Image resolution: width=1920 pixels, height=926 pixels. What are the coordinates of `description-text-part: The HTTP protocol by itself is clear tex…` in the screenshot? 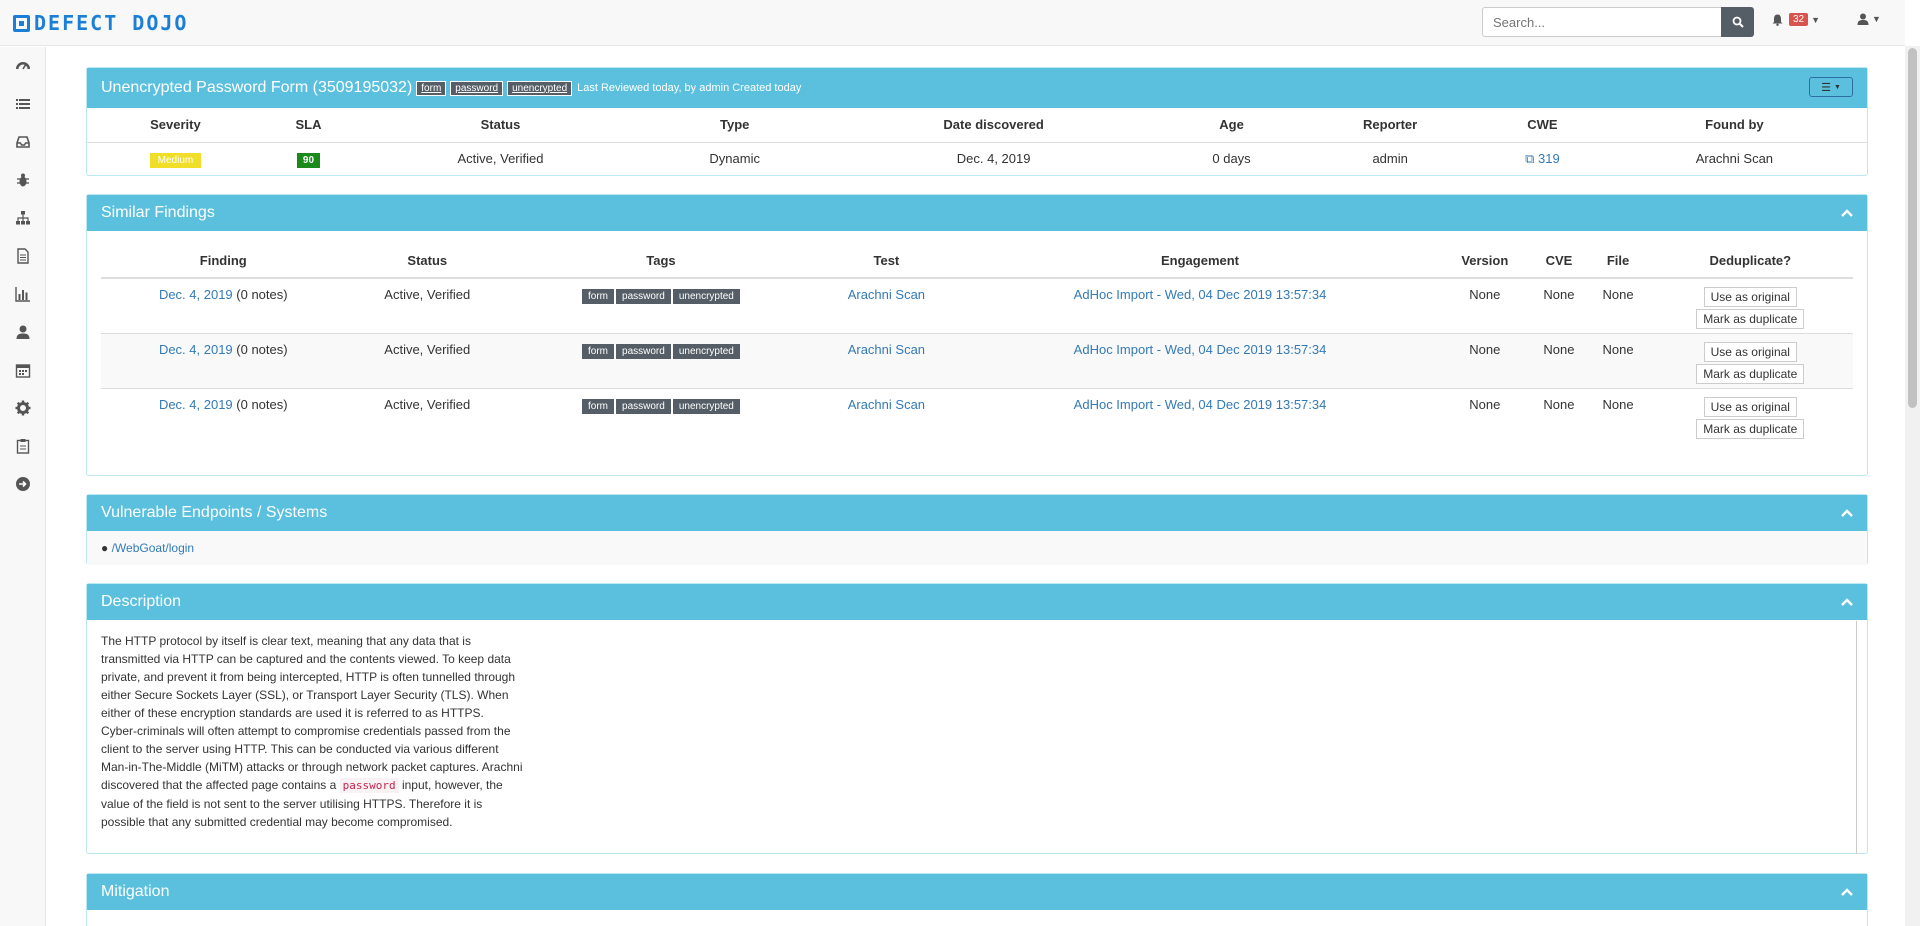 It's located at (312, 713).